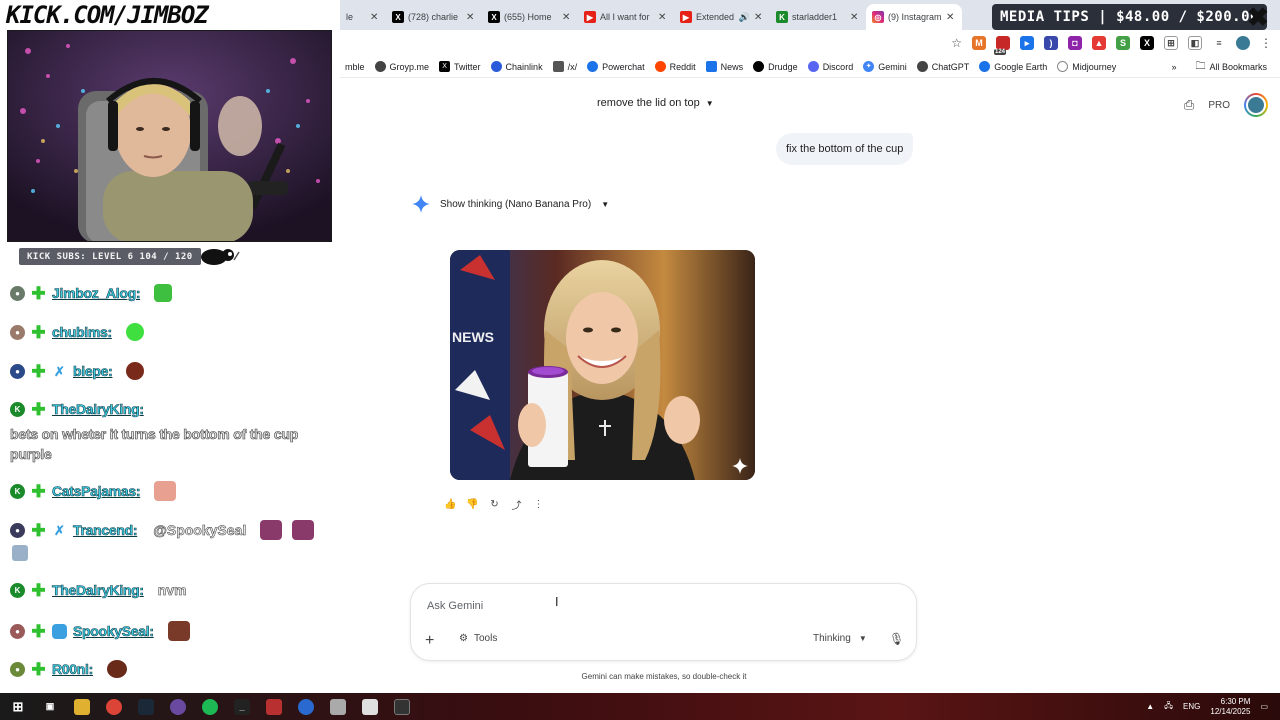 The image size is (1280, 720). What do you see at coordinates (1191, 706) in the screenshot?
I see `language-indicator: ENG` at bounding box center [1191, 706].